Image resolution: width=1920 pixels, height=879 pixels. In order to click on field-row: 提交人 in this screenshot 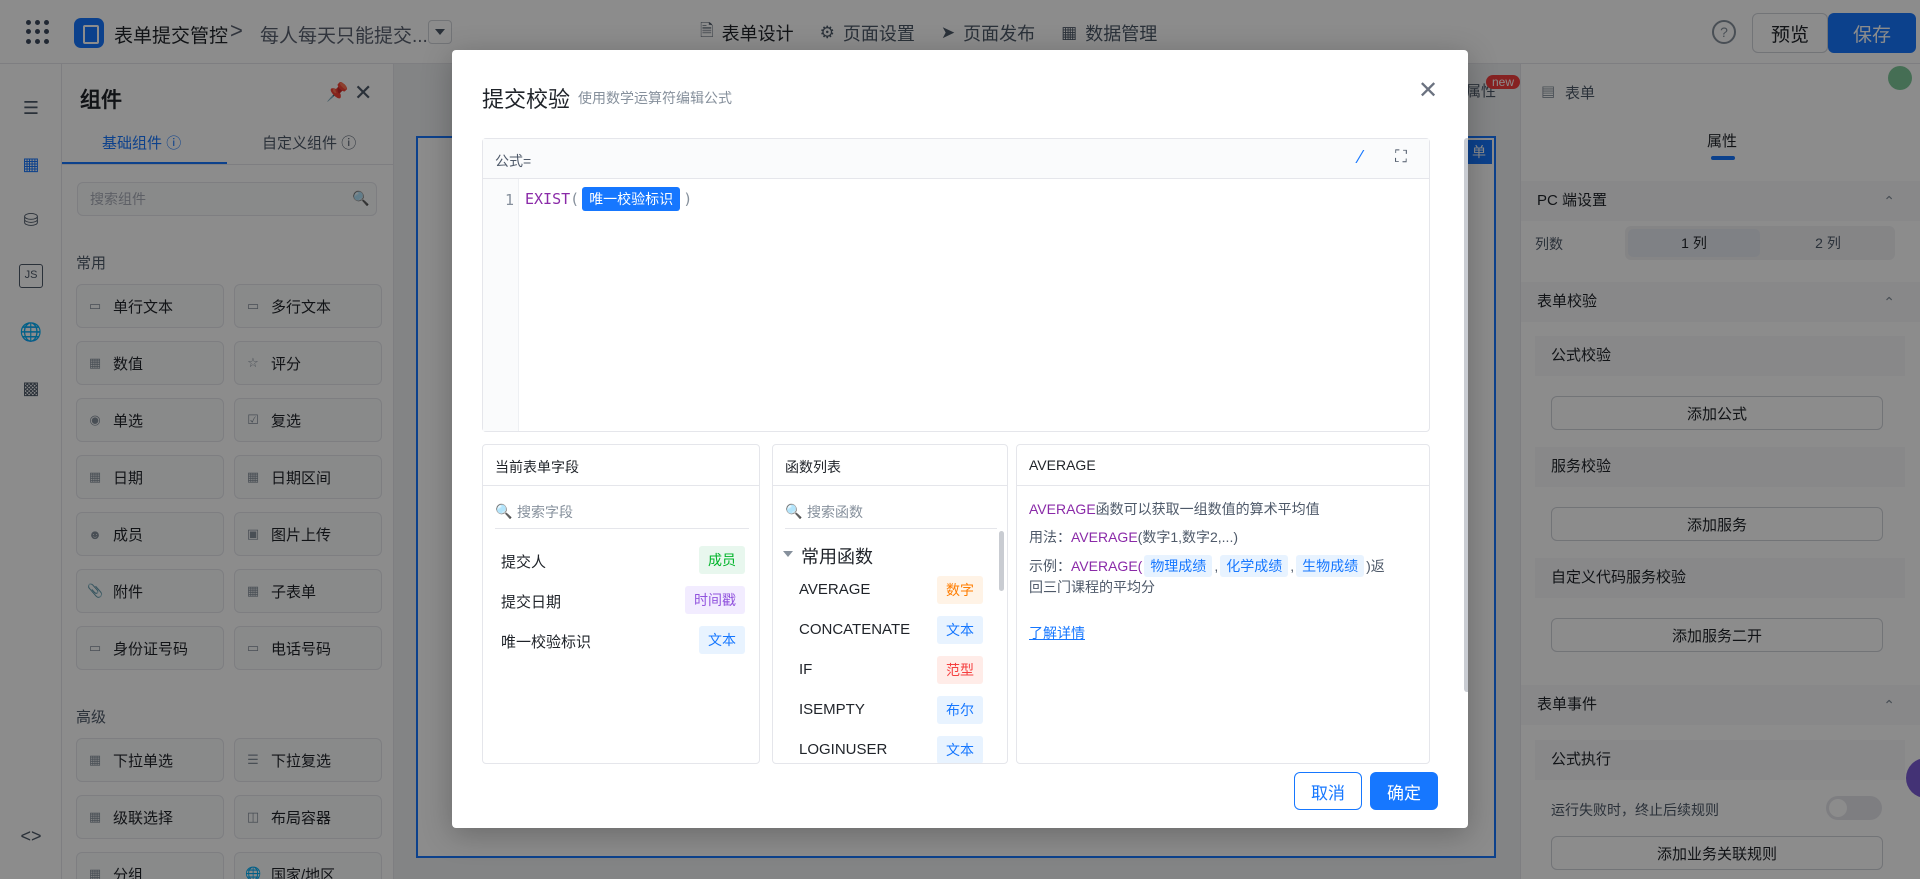, I will do `click(523, 561)`.